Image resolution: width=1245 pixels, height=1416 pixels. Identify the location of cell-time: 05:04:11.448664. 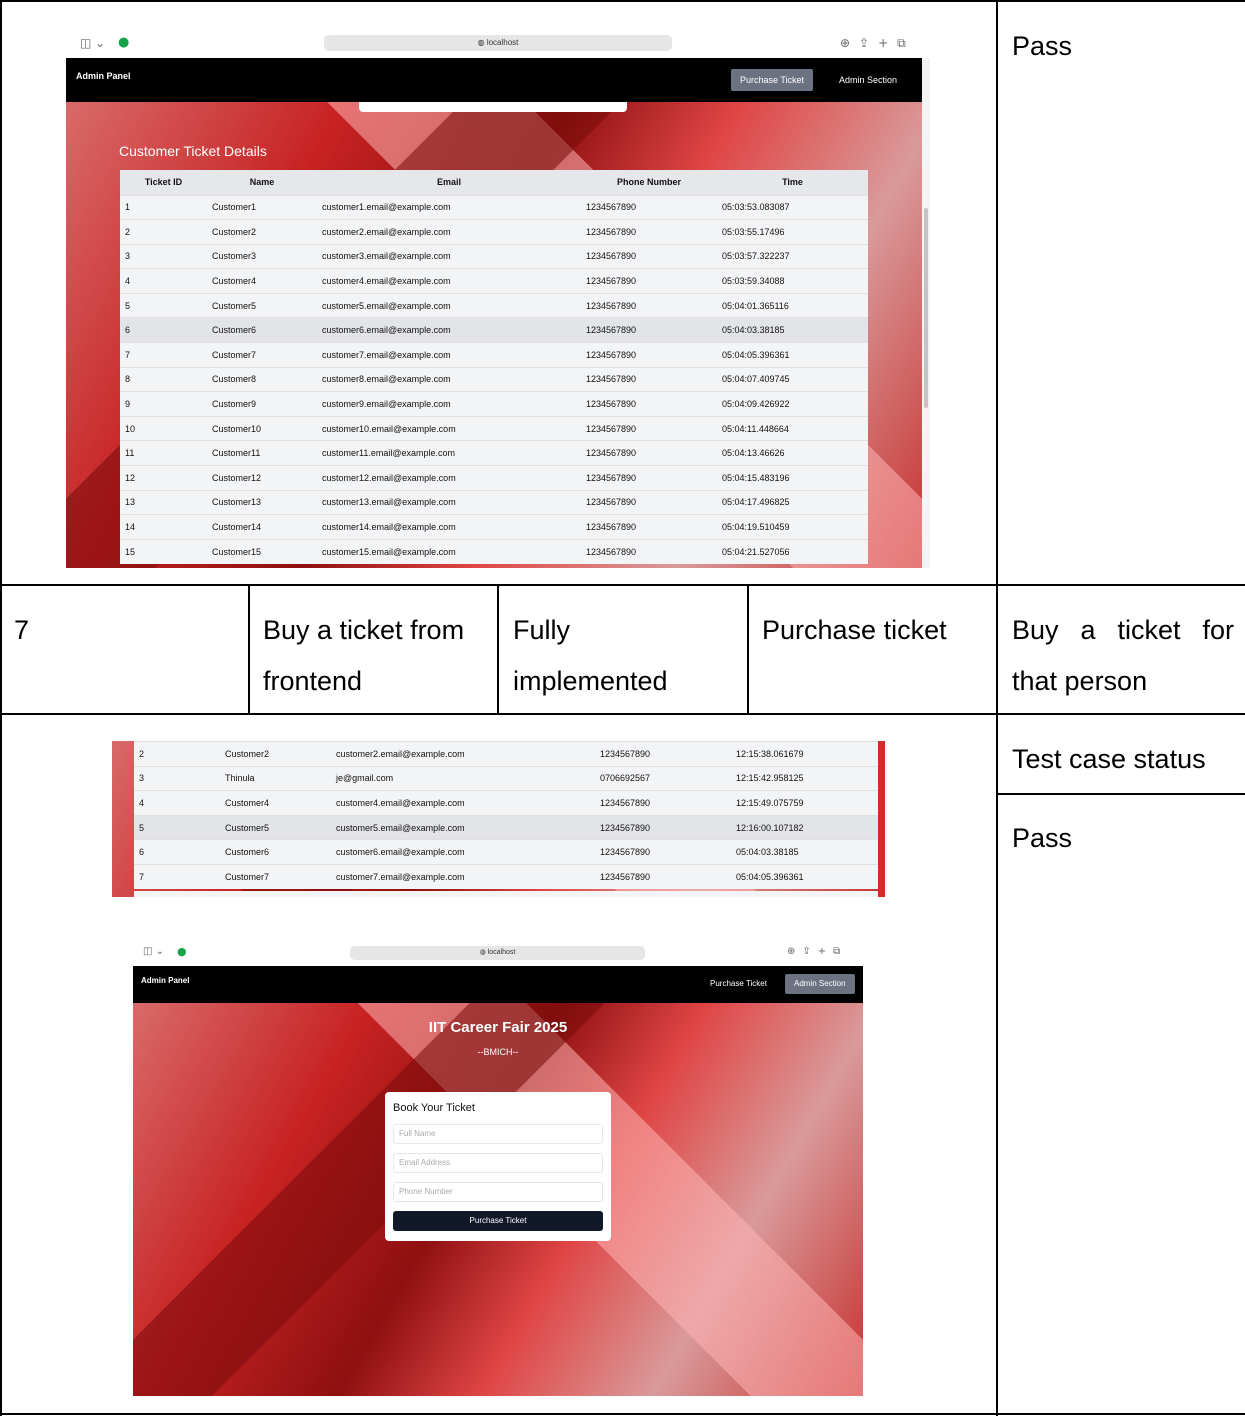
(792, 428).